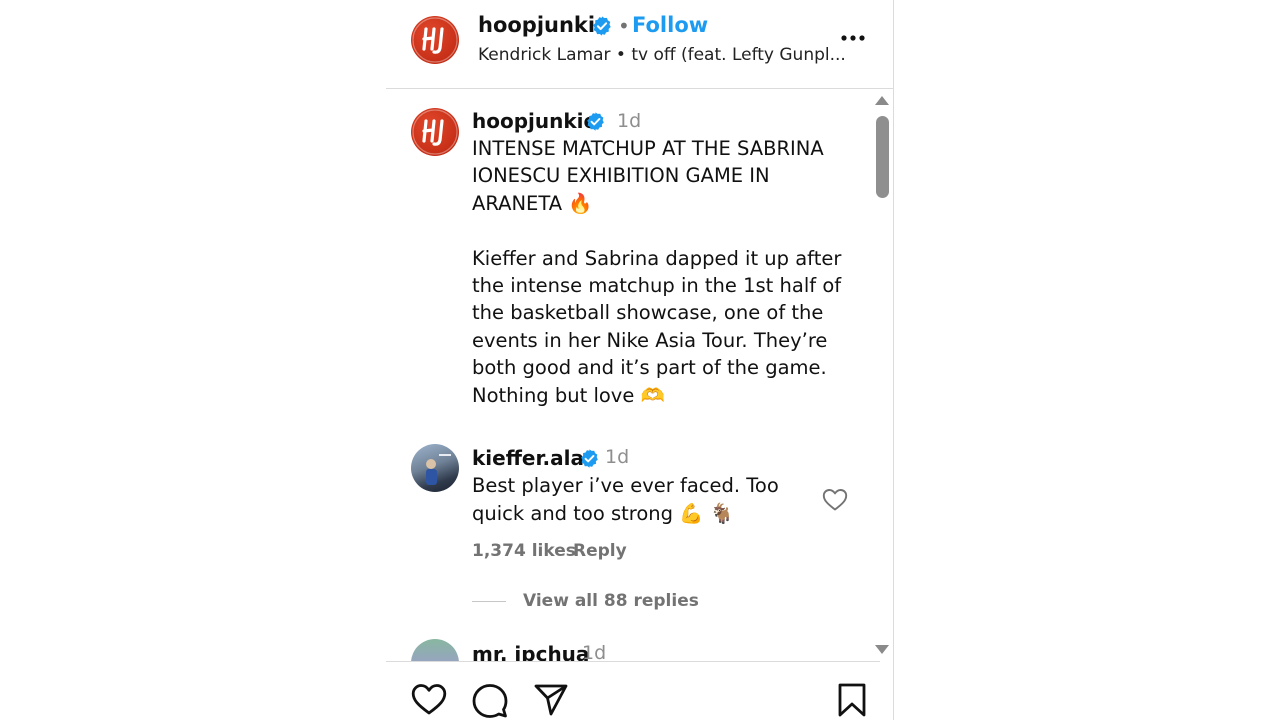 This screenshot has width=1280, height=720. What do you see at coordinates (670, 25) in the screenshot?
I see `follow-button: Follow` at bounding box center [670, 25].